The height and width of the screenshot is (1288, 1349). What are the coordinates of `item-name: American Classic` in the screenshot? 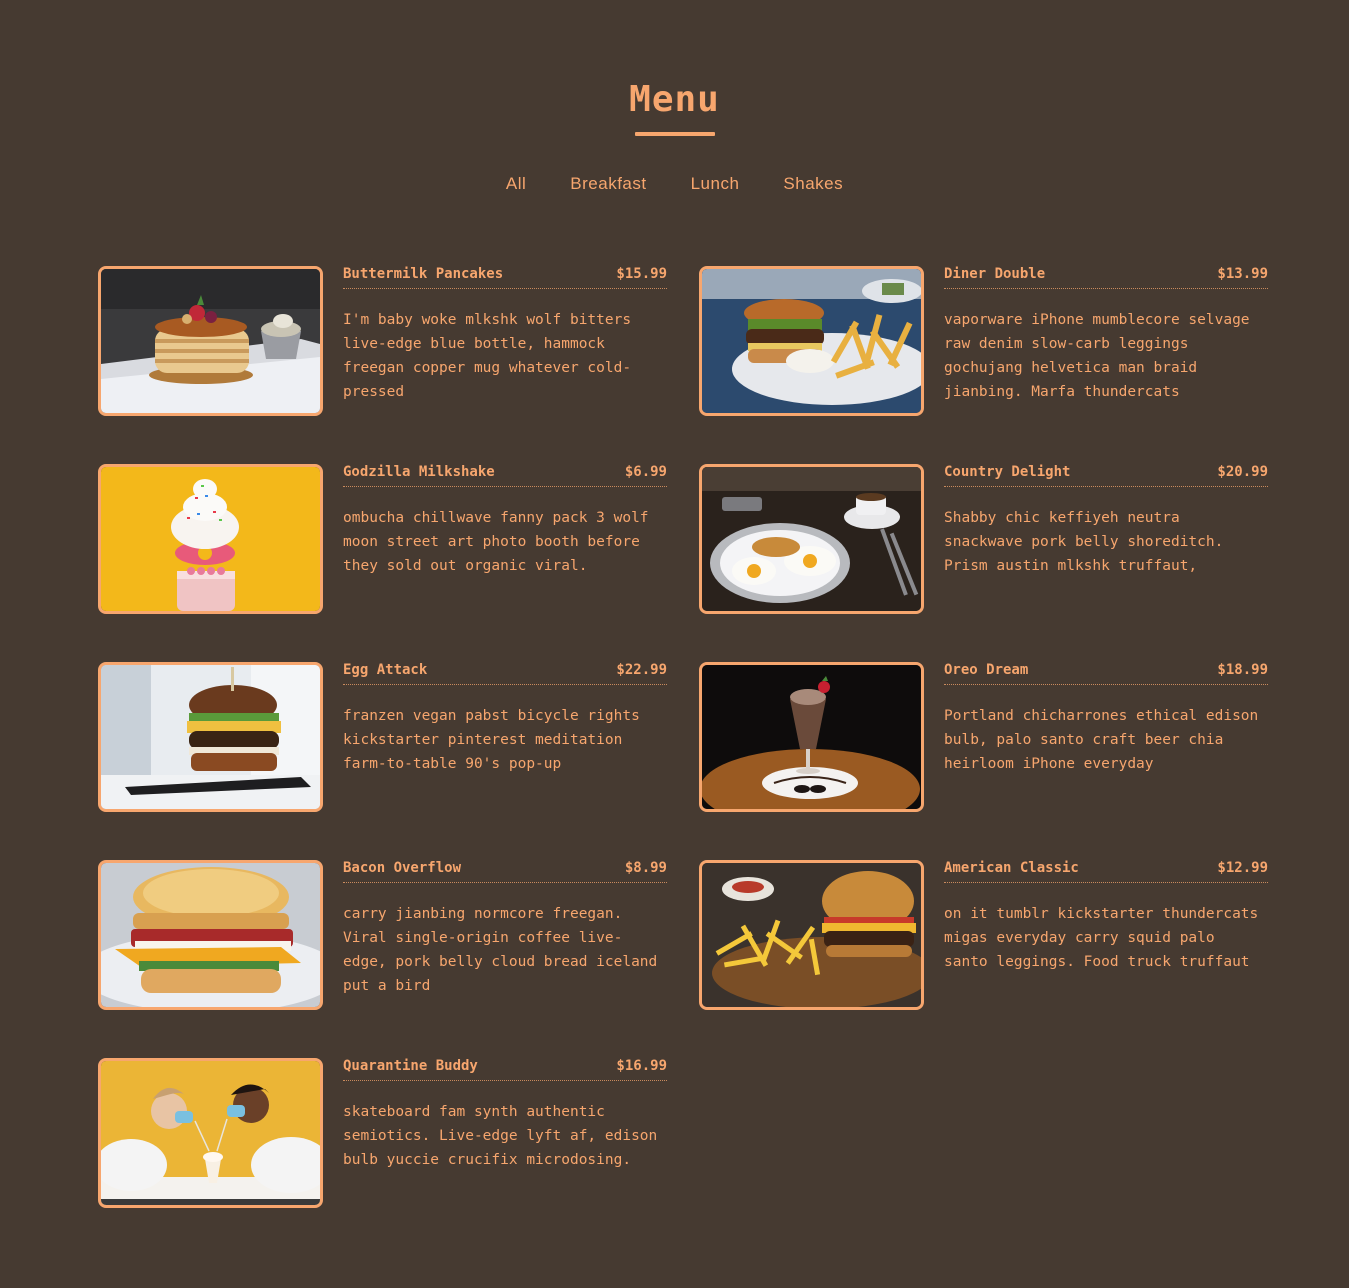 It's located at (1011, 868).